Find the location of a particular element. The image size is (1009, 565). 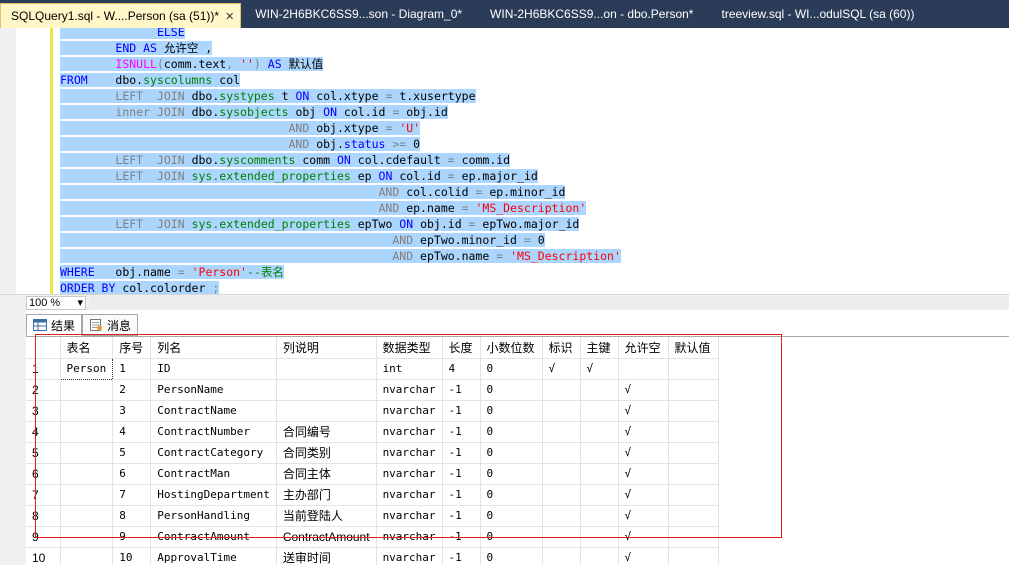

row-number: 5 is located at coordinates (43, 453).